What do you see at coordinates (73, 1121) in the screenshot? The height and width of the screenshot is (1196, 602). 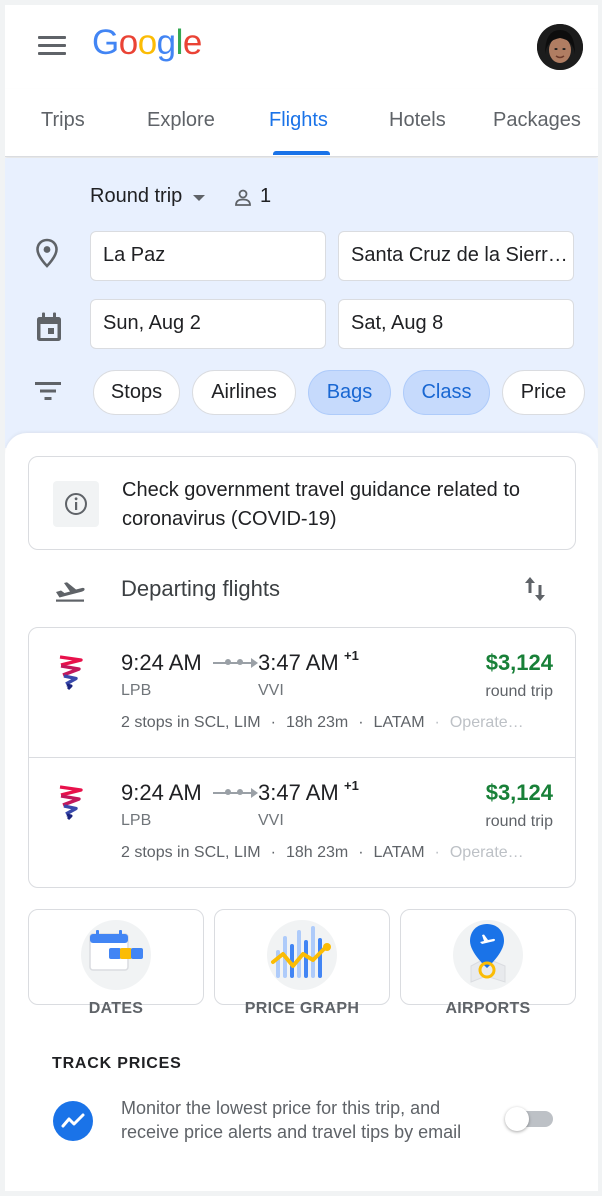 I see `trending-icon` at bounding box center [73, 1121].